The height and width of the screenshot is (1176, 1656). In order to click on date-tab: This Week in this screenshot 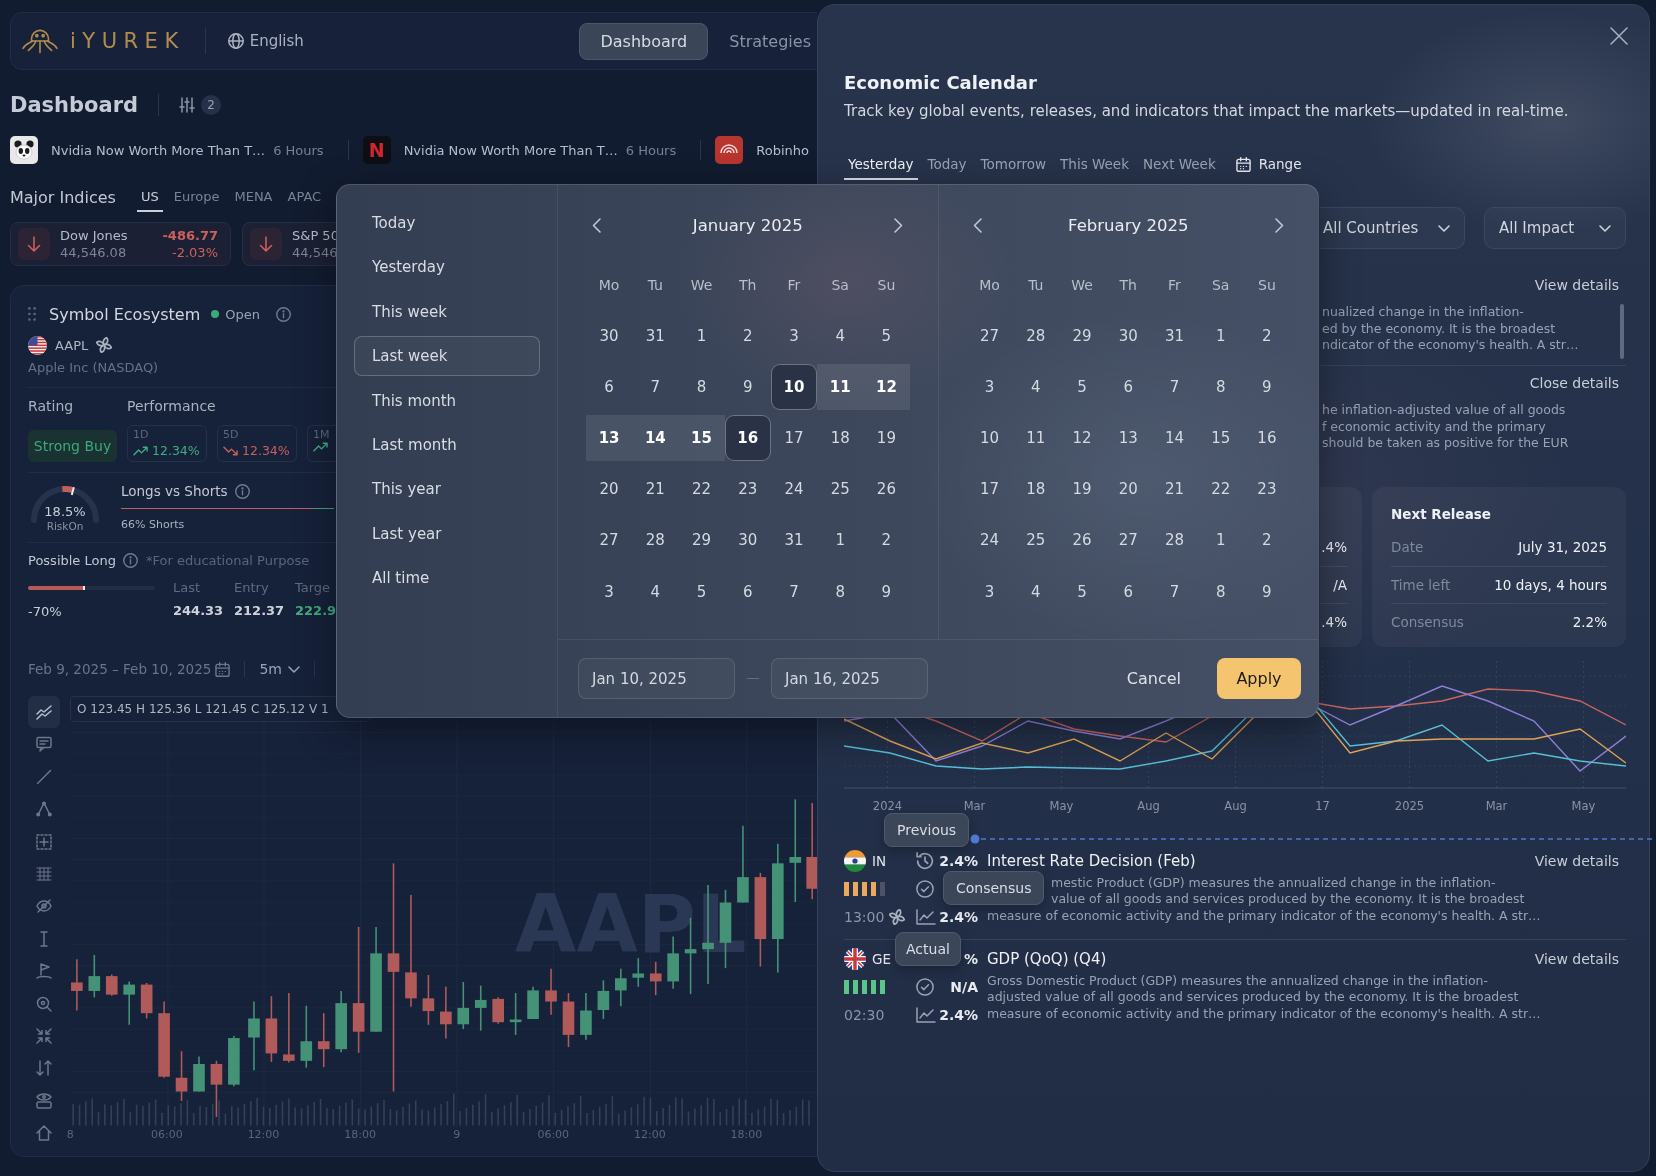, I will do `click(1094, 165)`.